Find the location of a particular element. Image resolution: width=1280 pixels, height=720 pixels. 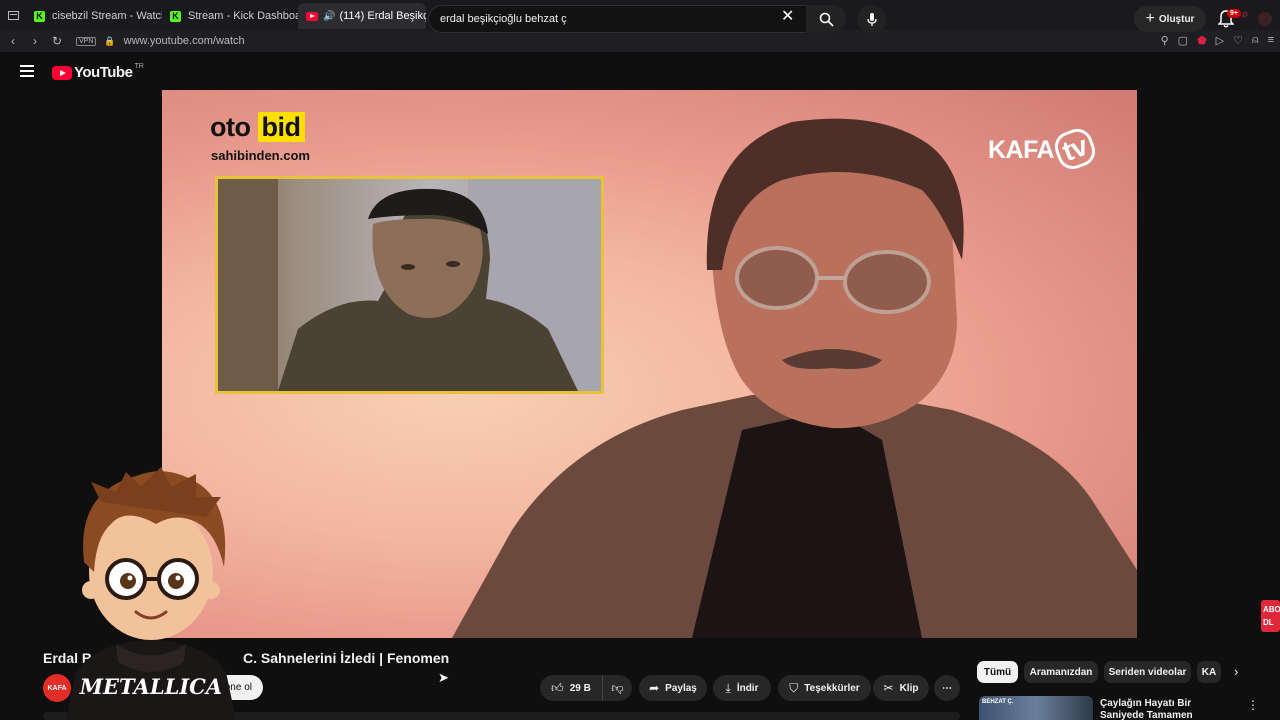

chip-all: Tümü is located at coordinates (997, 672).